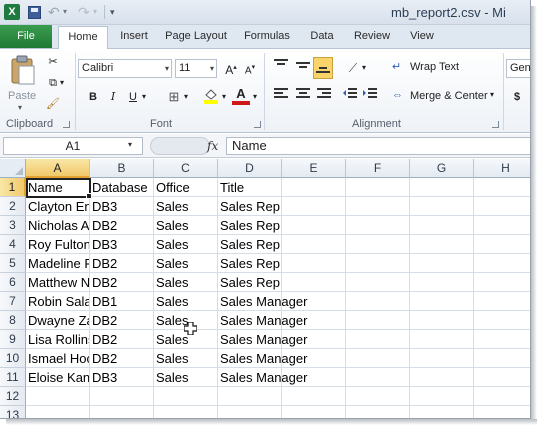 The image size is (546, 434). I want to click on customize-quick-access-icon: ▾, so click(115, 12).